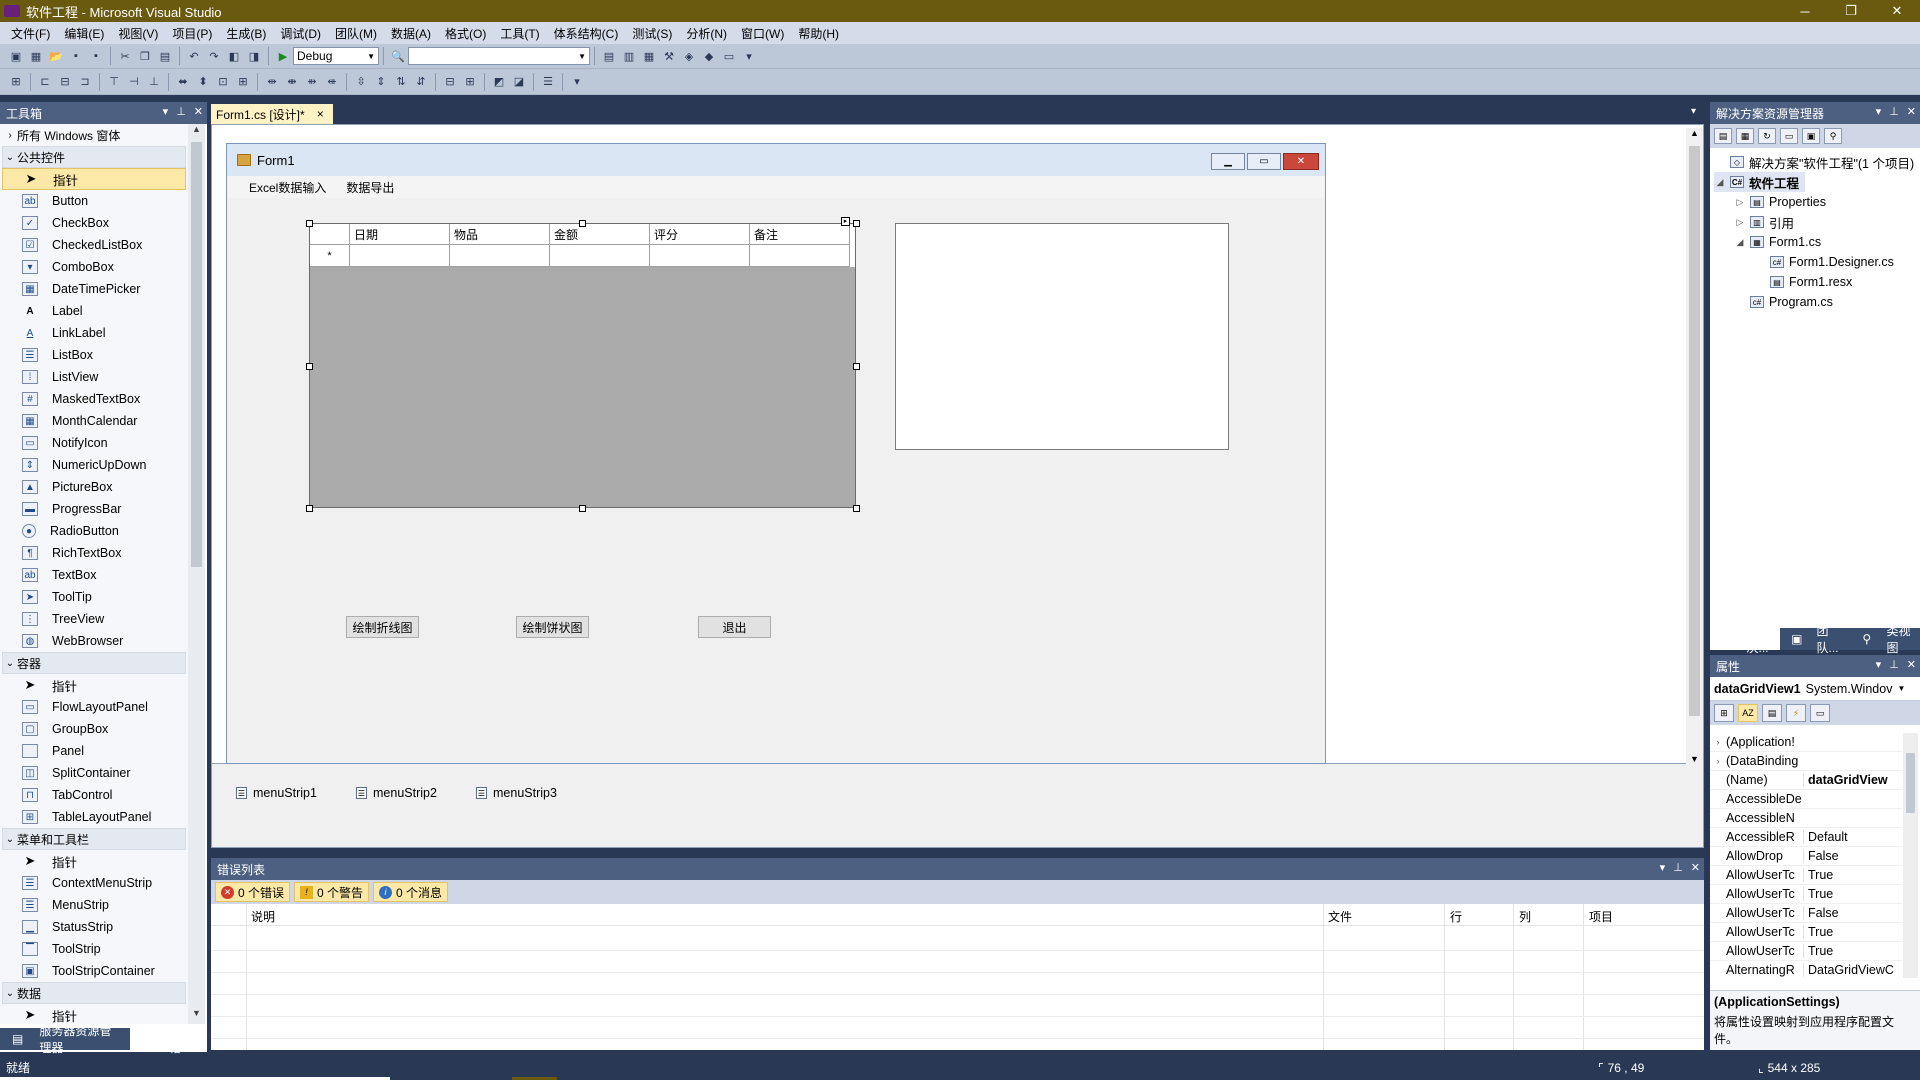  Describe the element at coordinates (398, 56) in the screenshot. I see `find-in-files-icon: 🔍` at that location.